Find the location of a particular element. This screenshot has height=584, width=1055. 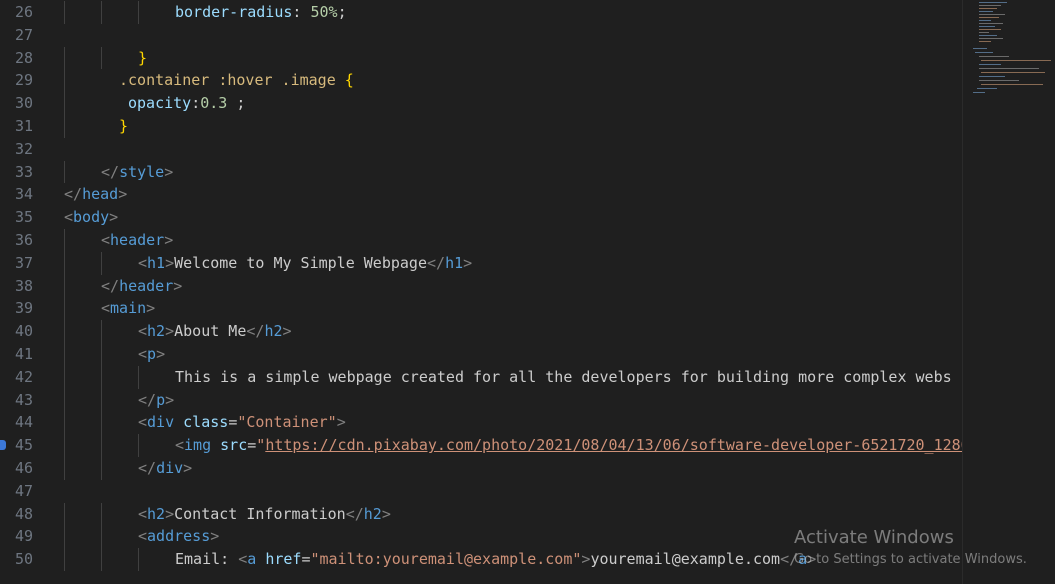

line-number: 36 is located at coordinates (23, 240).